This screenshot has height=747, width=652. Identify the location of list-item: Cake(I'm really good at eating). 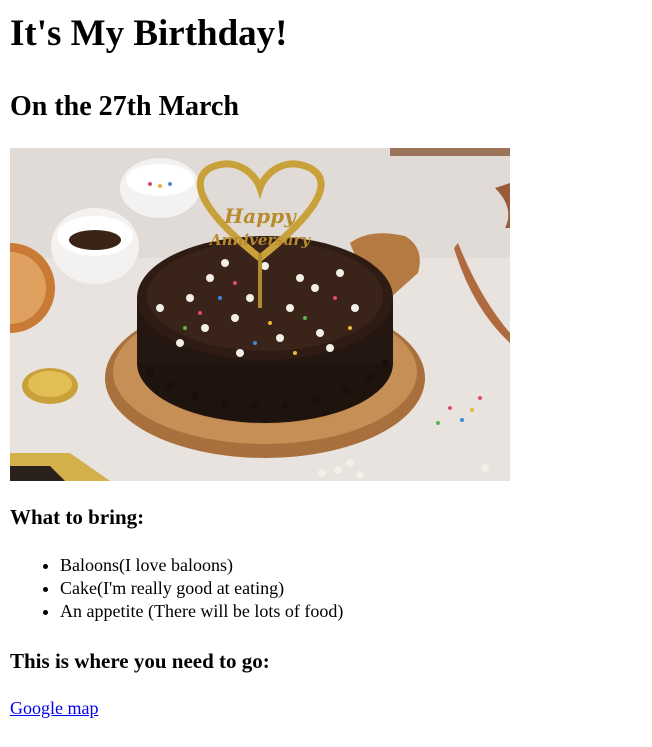
(351, 588).